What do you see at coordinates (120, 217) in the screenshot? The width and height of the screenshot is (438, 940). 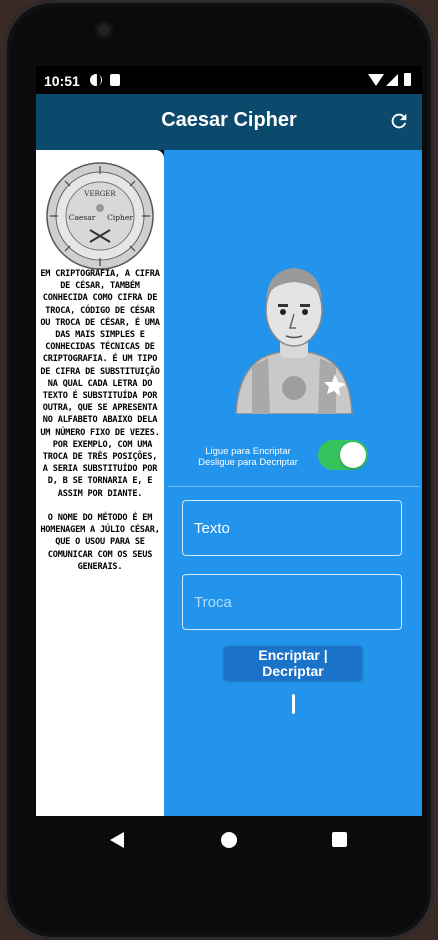 I see `coin-right-text: Cipher` at bounding box center [120, 217].